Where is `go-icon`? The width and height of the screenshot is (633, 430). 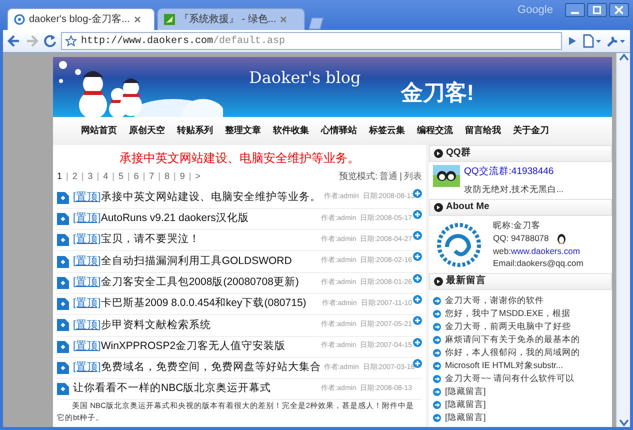
go-icon is located at coordinates (572, 41).